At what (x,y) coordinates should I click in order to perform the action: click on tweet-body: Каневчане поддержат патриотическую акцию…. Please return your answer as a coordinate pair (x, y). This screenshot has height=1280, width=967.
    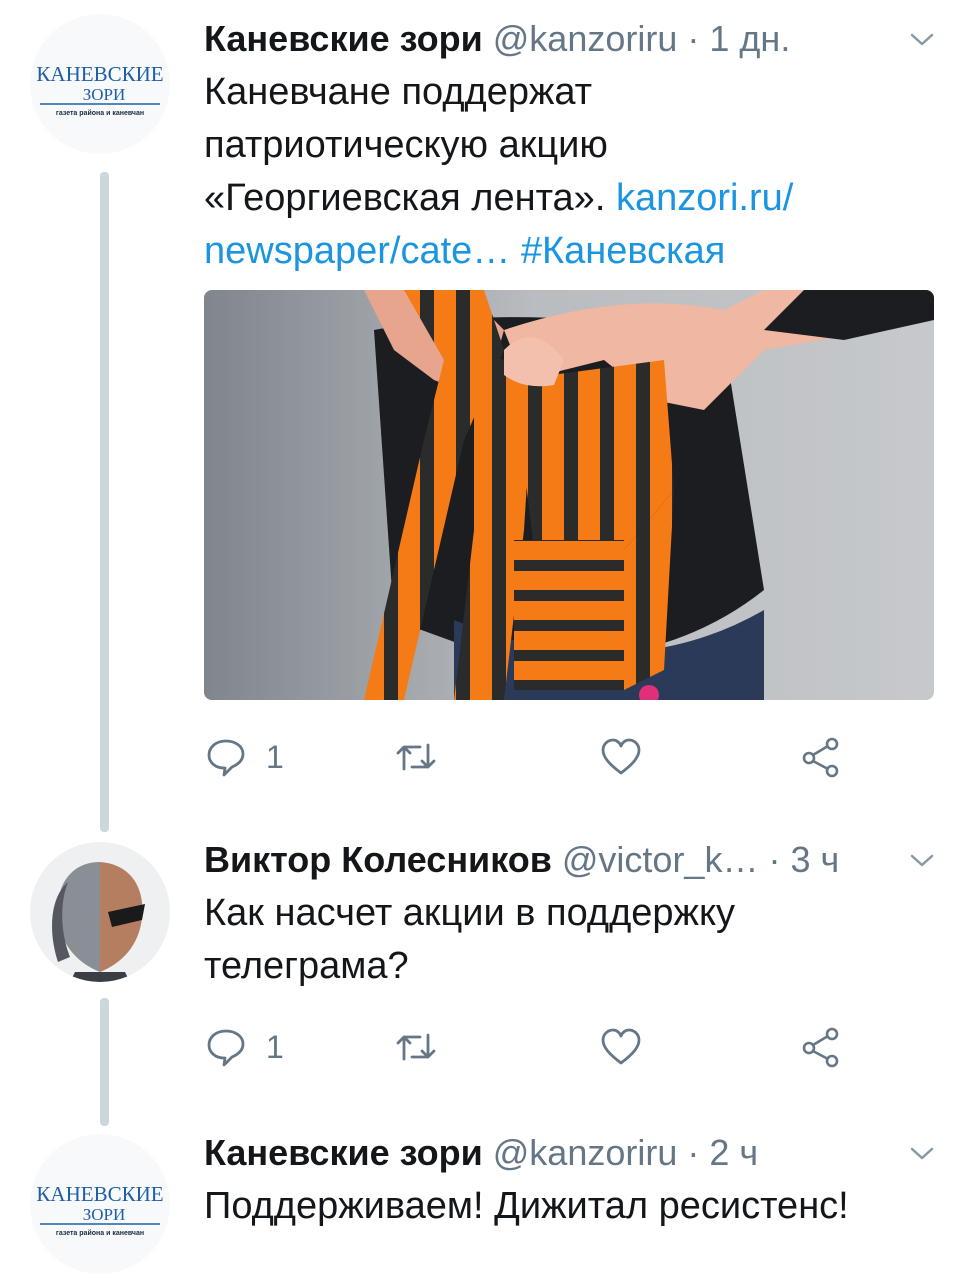
    Looking at the image, I should click on (406, 145).